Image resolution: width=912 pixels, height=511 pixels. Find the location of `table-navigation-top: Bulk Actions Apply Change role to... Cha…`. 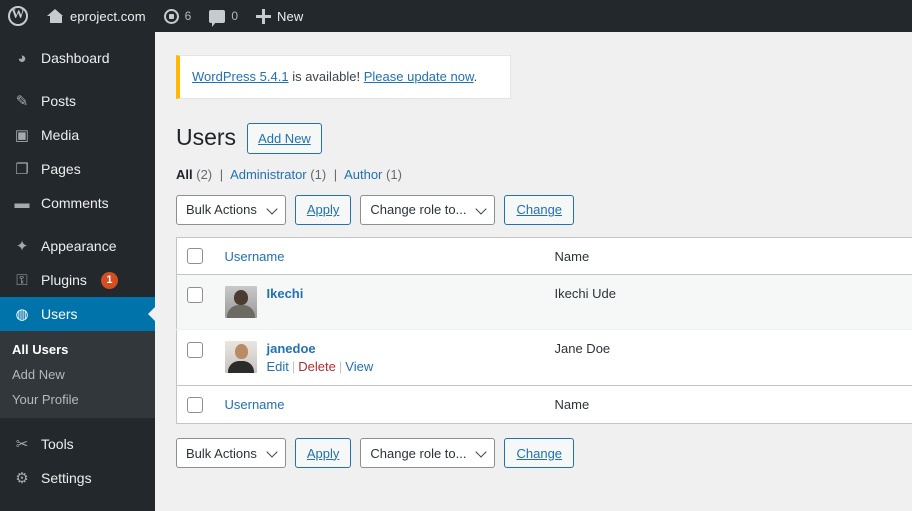

table-navigation-top: Bulk Actions Apply Change role to... Cha… is located at coordinates (544, 209).